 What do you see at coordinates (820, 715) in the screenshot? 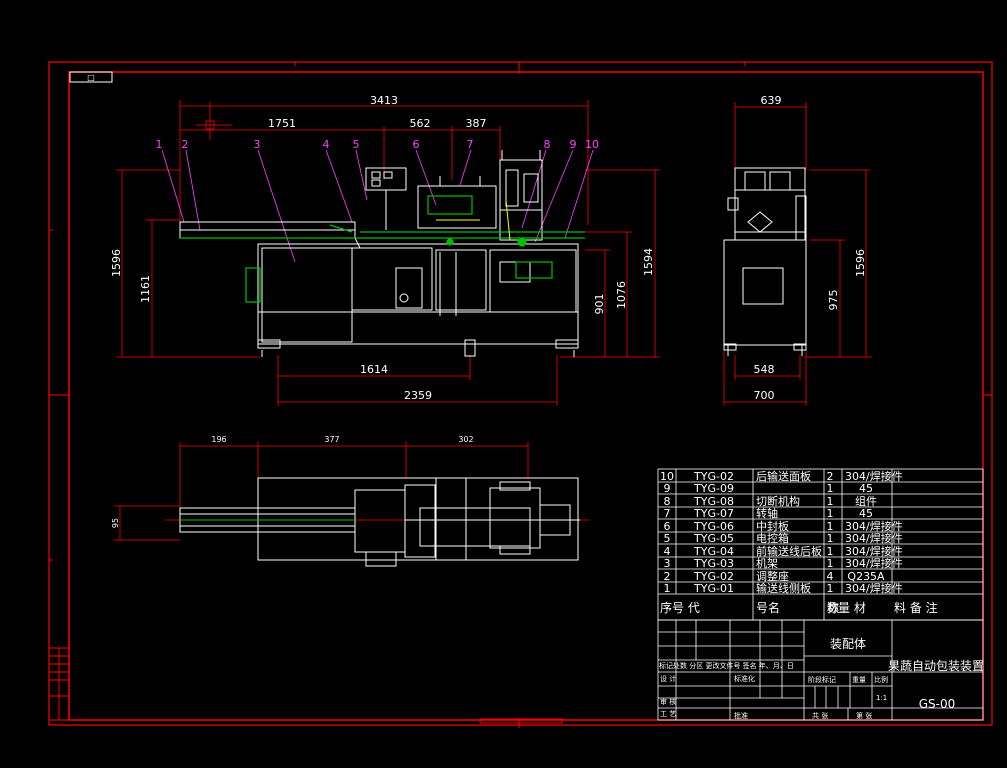
I see `title-sheets: 共 张` at bounding box center [820, 715].